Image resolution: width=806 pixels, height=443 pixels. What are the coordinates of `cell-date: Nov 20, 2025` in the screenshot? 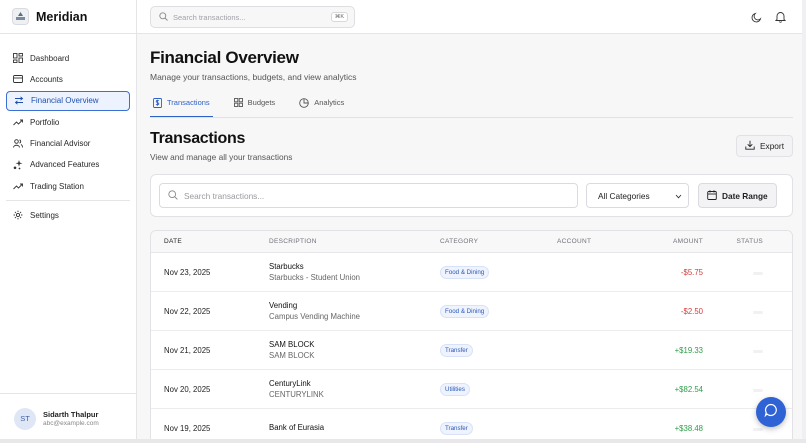 It's located at (187, 389).